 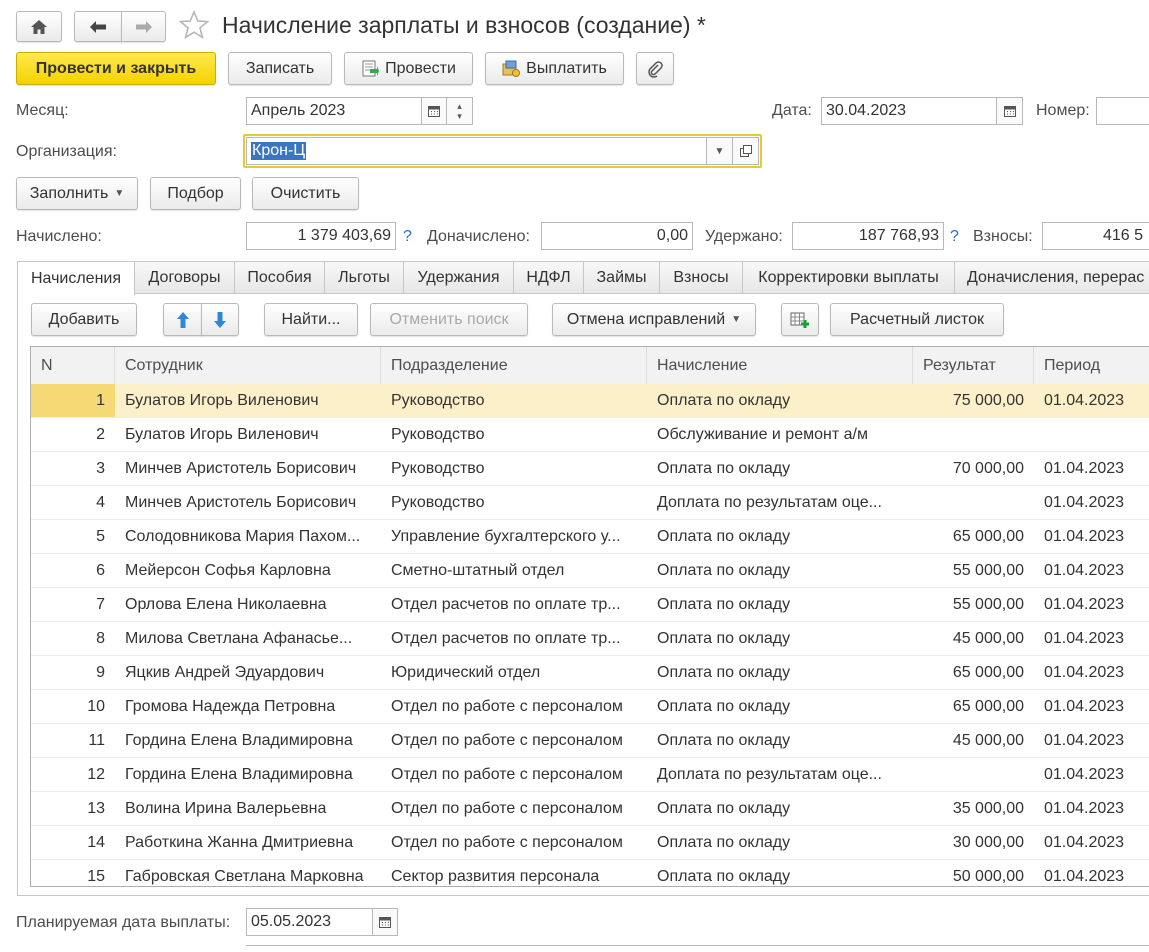 What do you see at coordinates (195, 193) in the screenshot?
I see `pick-button: Подбор` at bounding box center [195, 193].